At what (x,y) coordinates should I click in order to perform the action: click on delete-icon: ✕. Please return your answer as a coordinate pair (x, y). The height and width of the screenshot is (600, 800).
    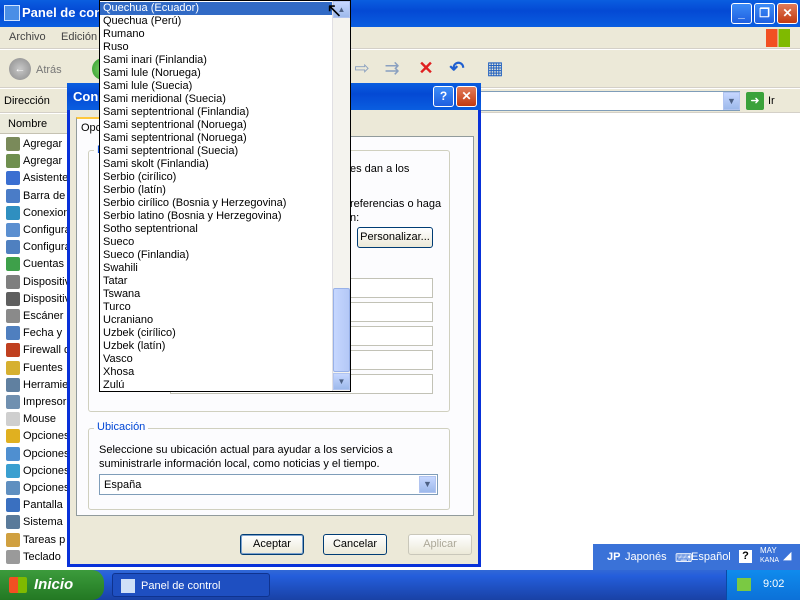
    Looking at the image, I should click on (426, 68).